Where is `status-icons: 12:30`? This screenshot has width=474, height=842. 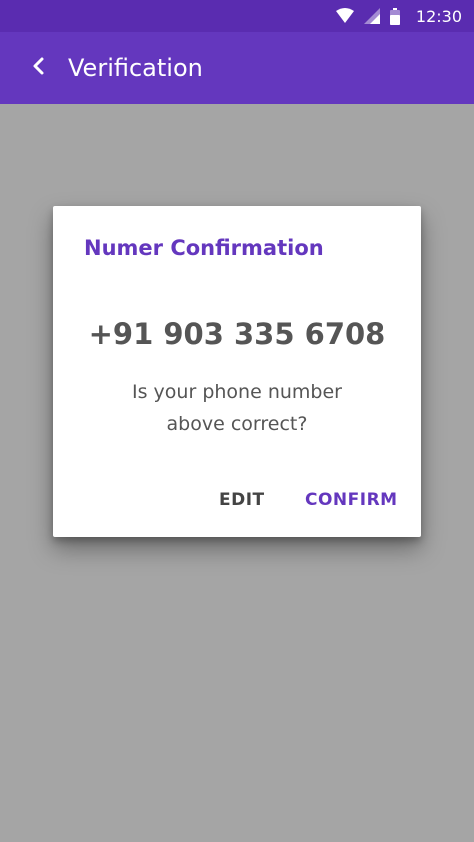
status-icons: 12:30 is located at coordinates (398, 16).